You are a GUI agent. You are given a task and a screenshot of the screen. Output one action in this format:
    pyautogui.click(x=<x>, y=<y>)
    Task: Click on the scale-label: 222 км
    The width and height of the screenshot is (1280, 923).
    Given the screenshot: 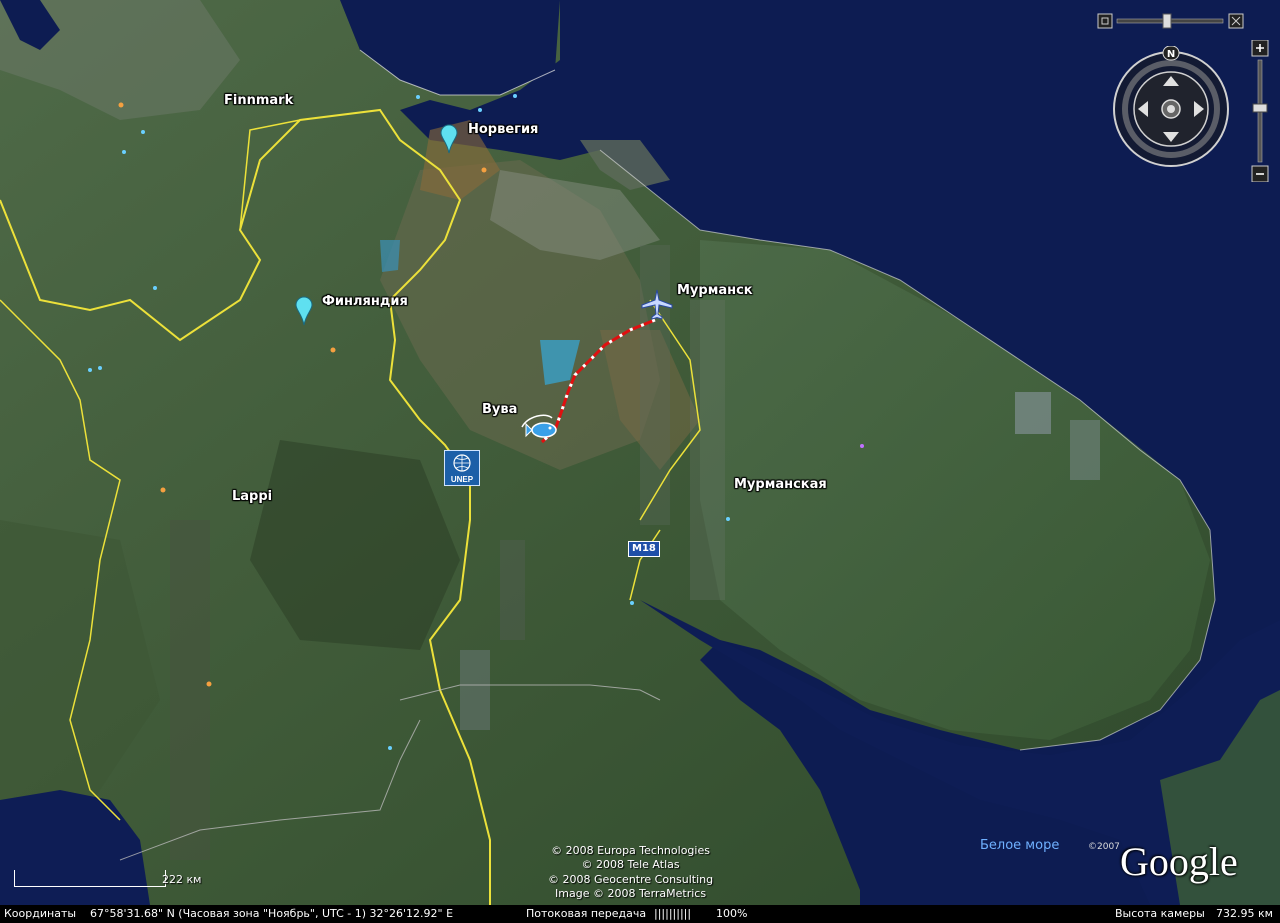 What is the action you would take?
    pyautogui.click(x=182, y=879)
    